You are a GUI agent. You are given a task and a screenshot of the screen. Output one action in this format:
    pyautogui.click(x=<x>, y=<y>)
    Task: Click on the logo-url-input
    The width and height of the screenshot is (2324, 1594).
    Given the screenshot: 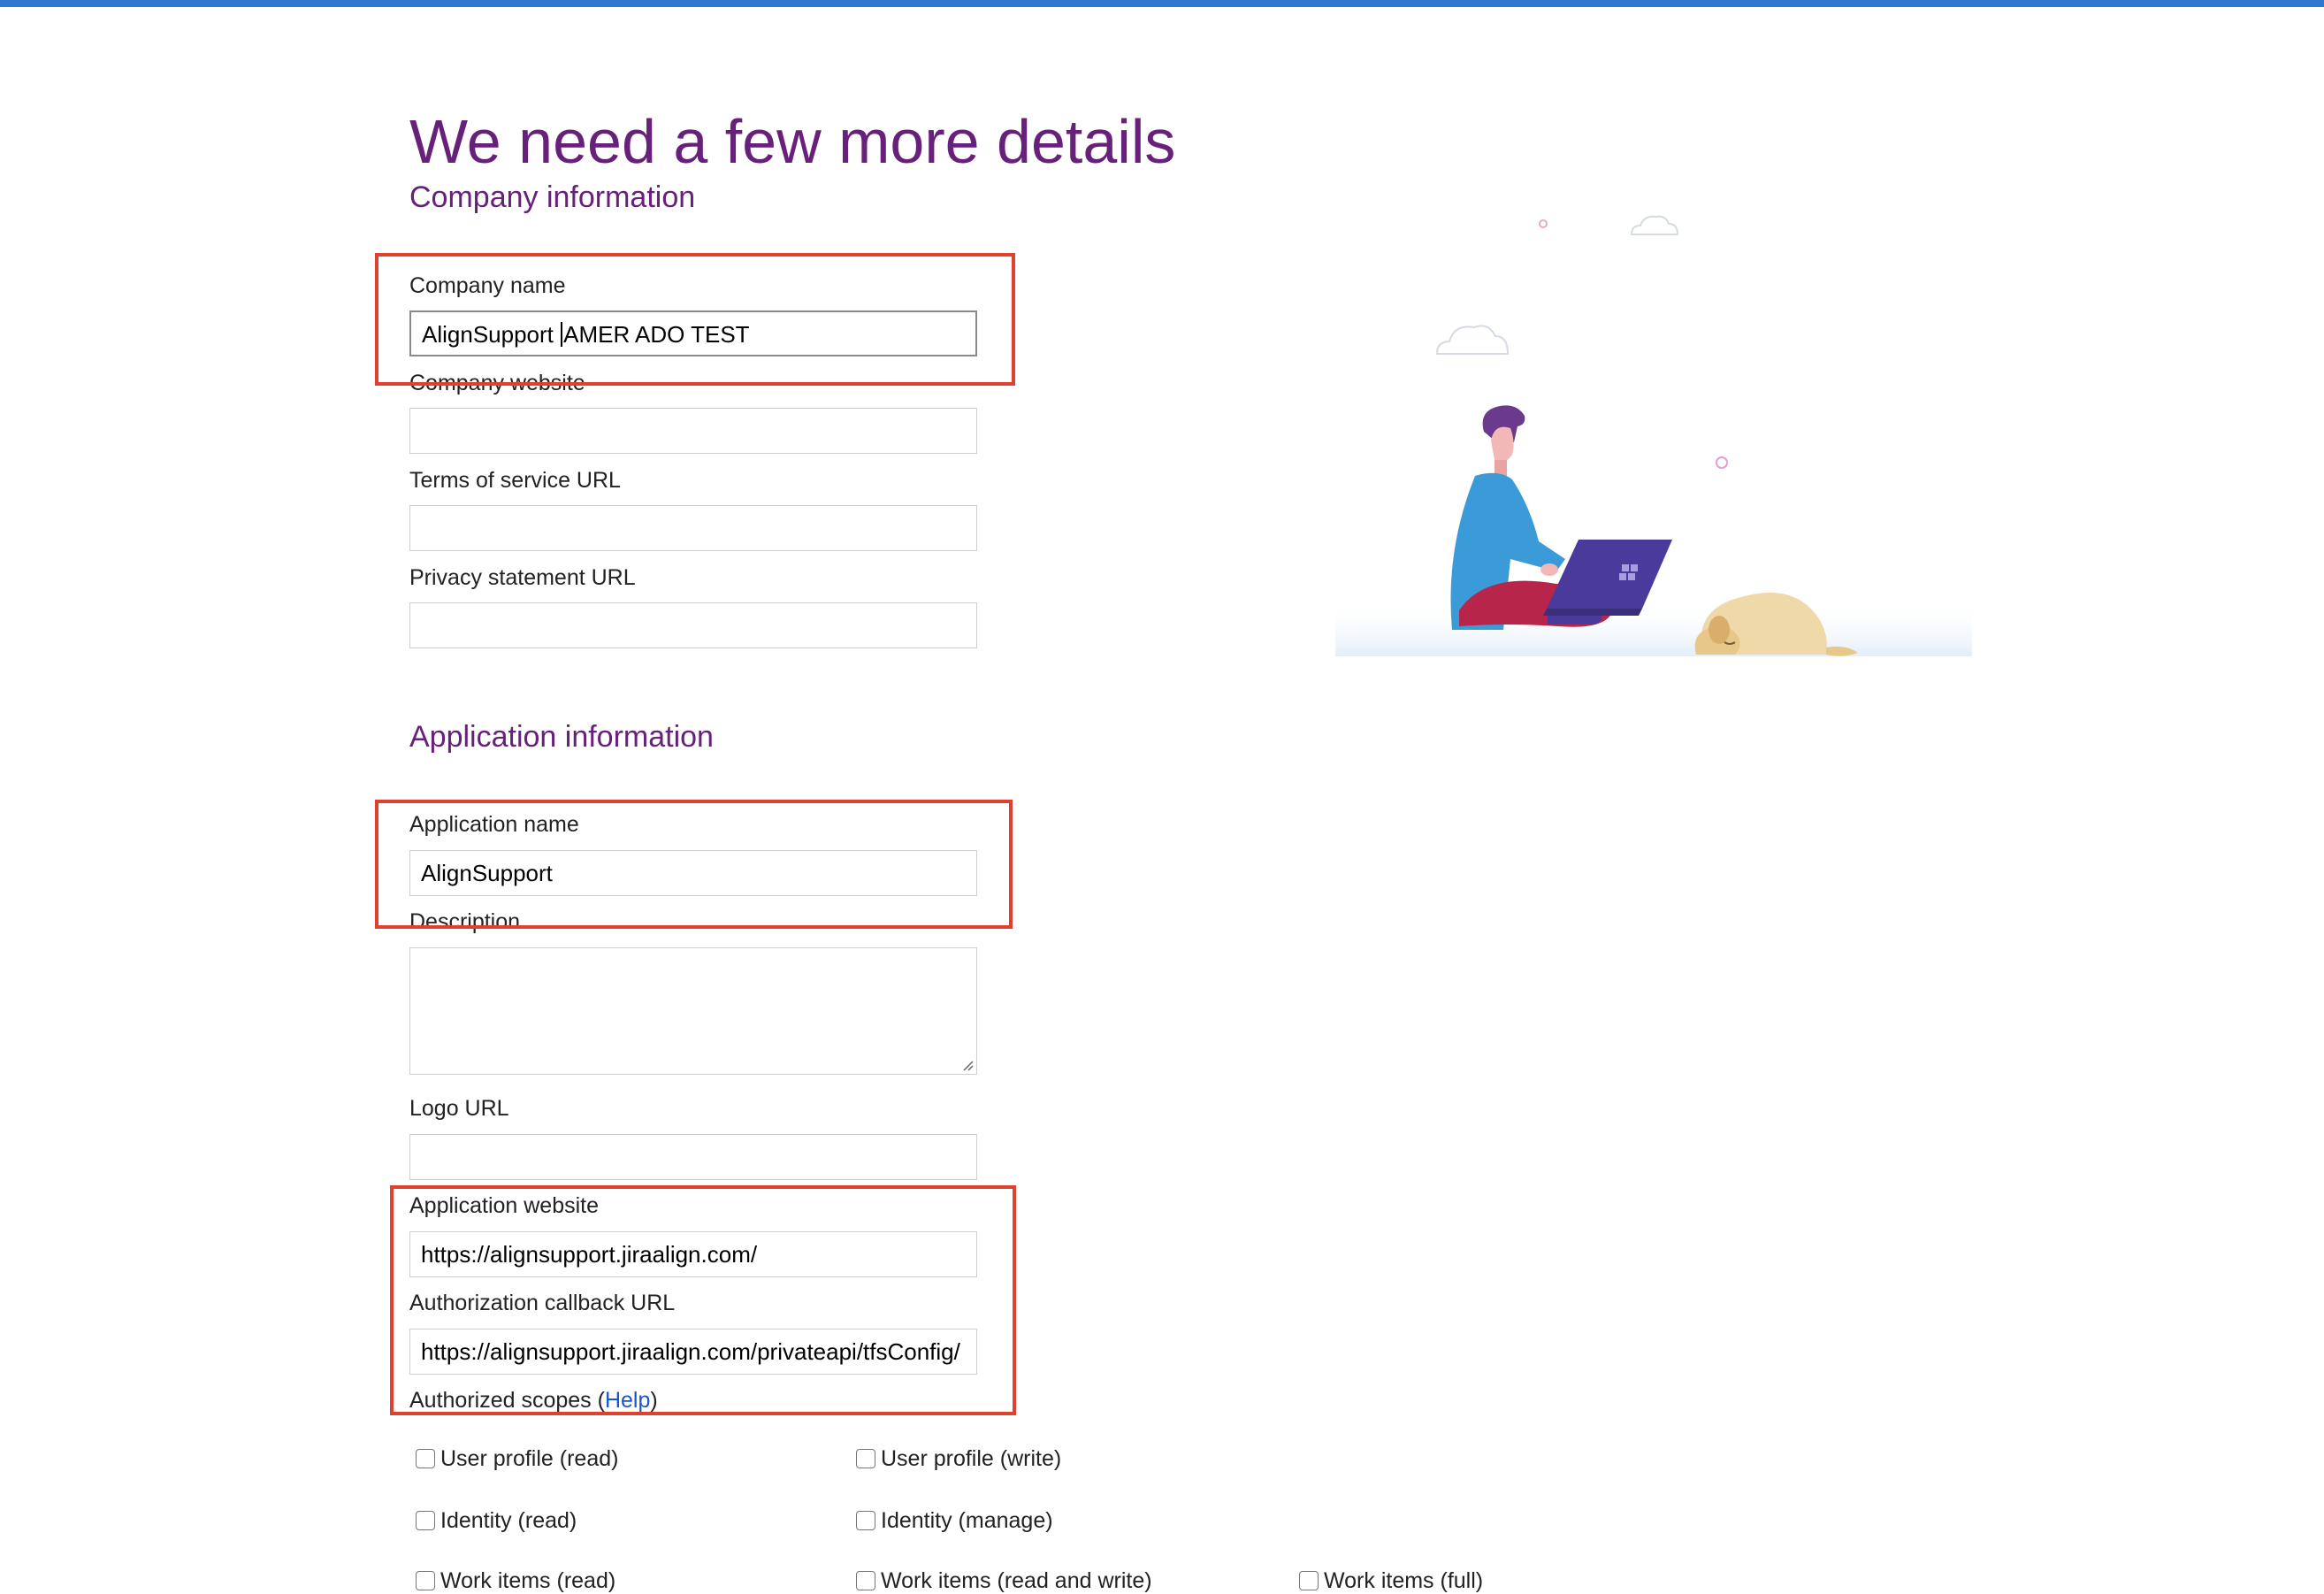 What is the action you would take?
    pyautogui.click(x=693, y=1157)
    